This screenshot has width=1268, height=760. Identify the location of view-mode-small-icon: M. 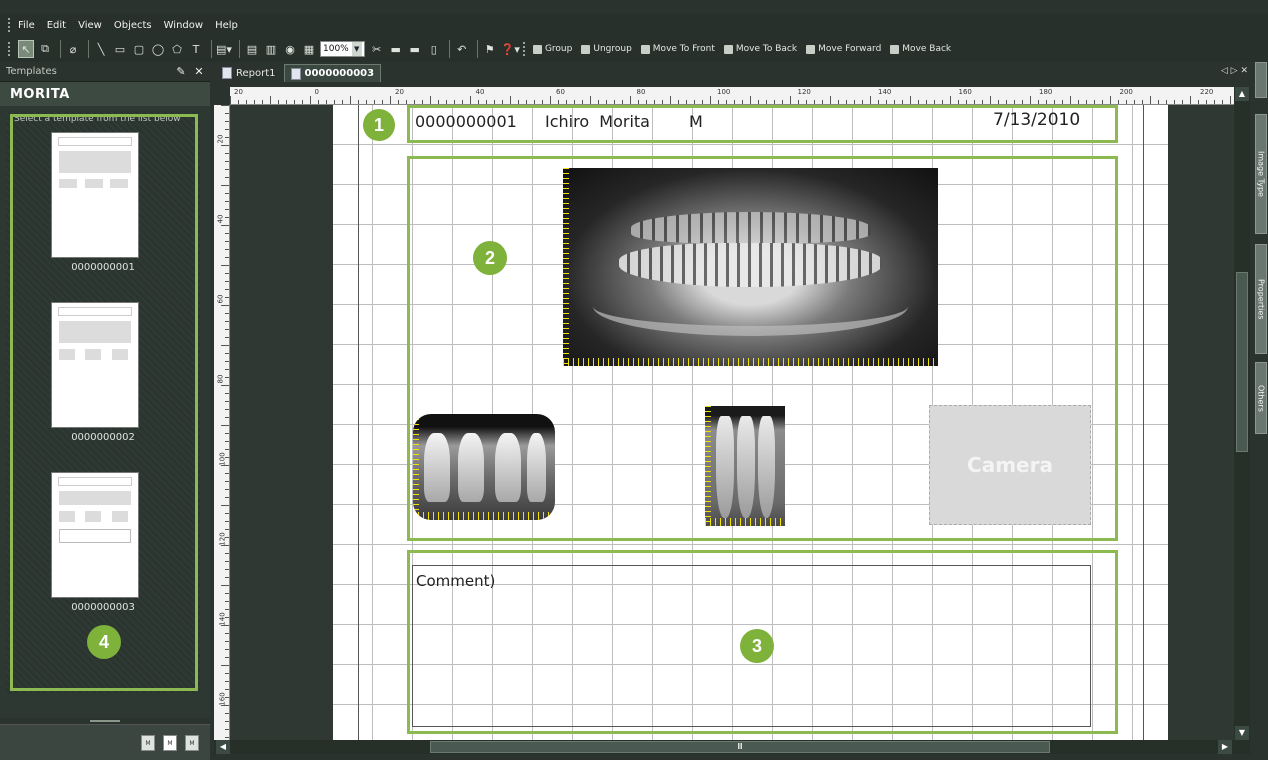
(148, 743).